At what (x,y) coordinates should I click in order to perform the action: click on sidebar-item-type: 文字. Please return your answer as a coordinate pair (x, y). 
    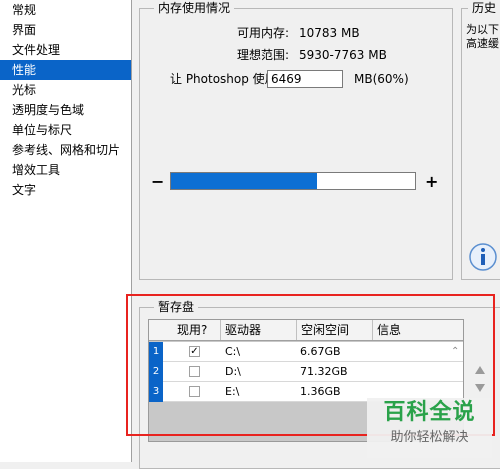
    Looking at the image, I should click on (65, 190).